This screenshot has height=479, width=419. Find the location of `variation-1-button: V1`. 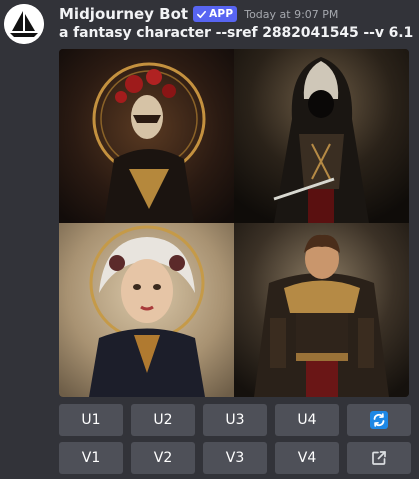

variation-1-button: V1 is located at coordinates (91, 458).